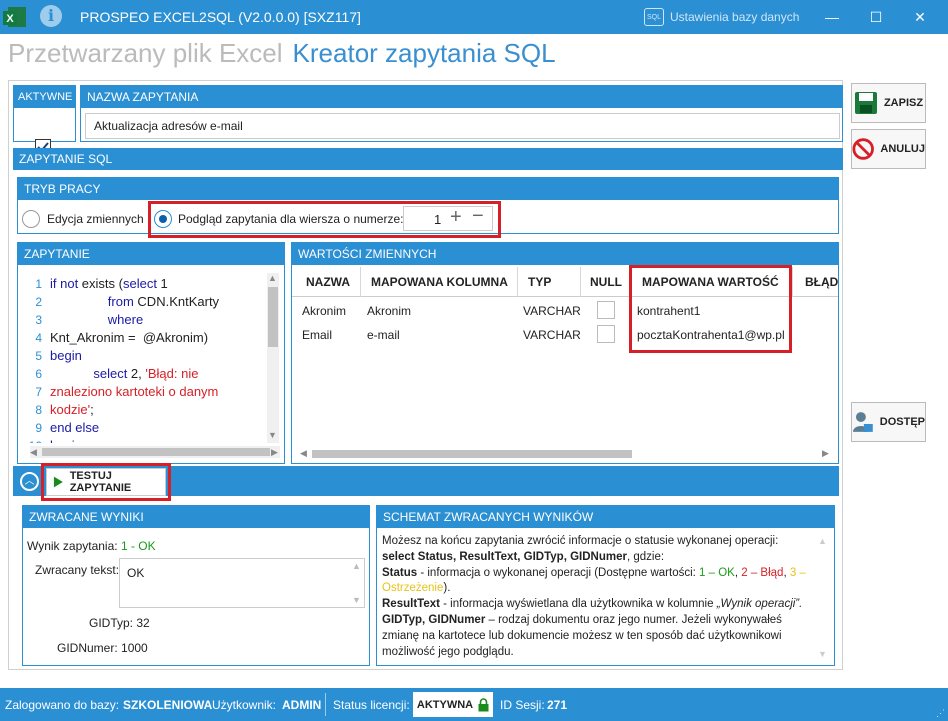  Describe the element at coordinates (940, 713) in the screenshot. I see `resize-grip-icon: ⋰` at that location.